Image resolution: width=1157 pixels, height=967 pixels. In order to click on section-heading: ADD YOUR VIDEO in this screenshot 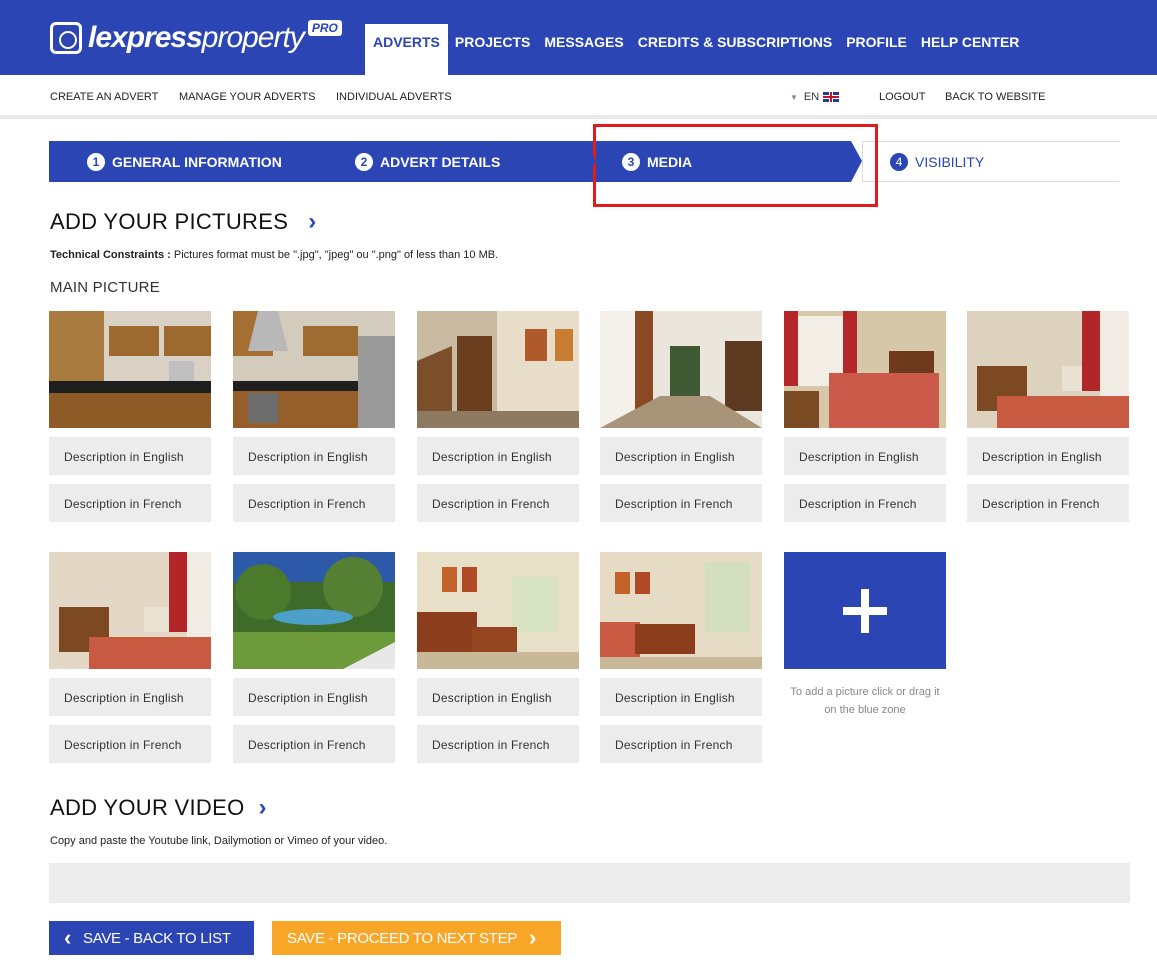, I will do `click(147, 807)`.